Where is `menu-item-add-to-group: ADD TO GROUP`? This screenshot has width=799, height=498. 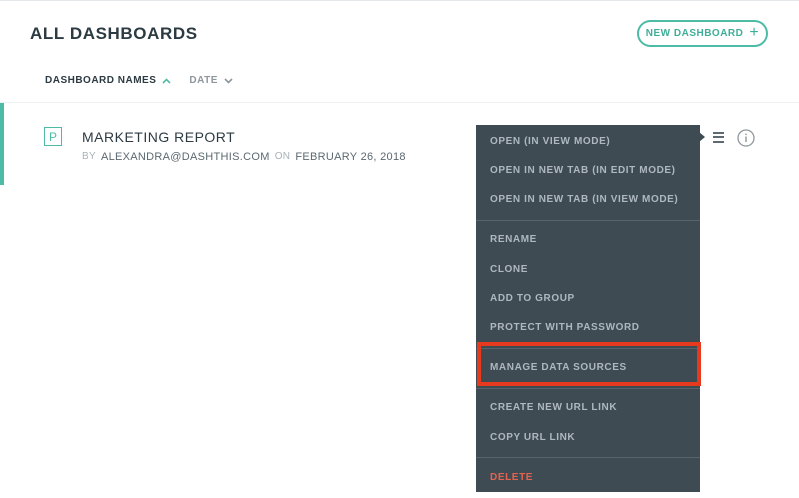 menu-item-add-to-group: ADD TO GROUP is located at coordinates (532, 298).